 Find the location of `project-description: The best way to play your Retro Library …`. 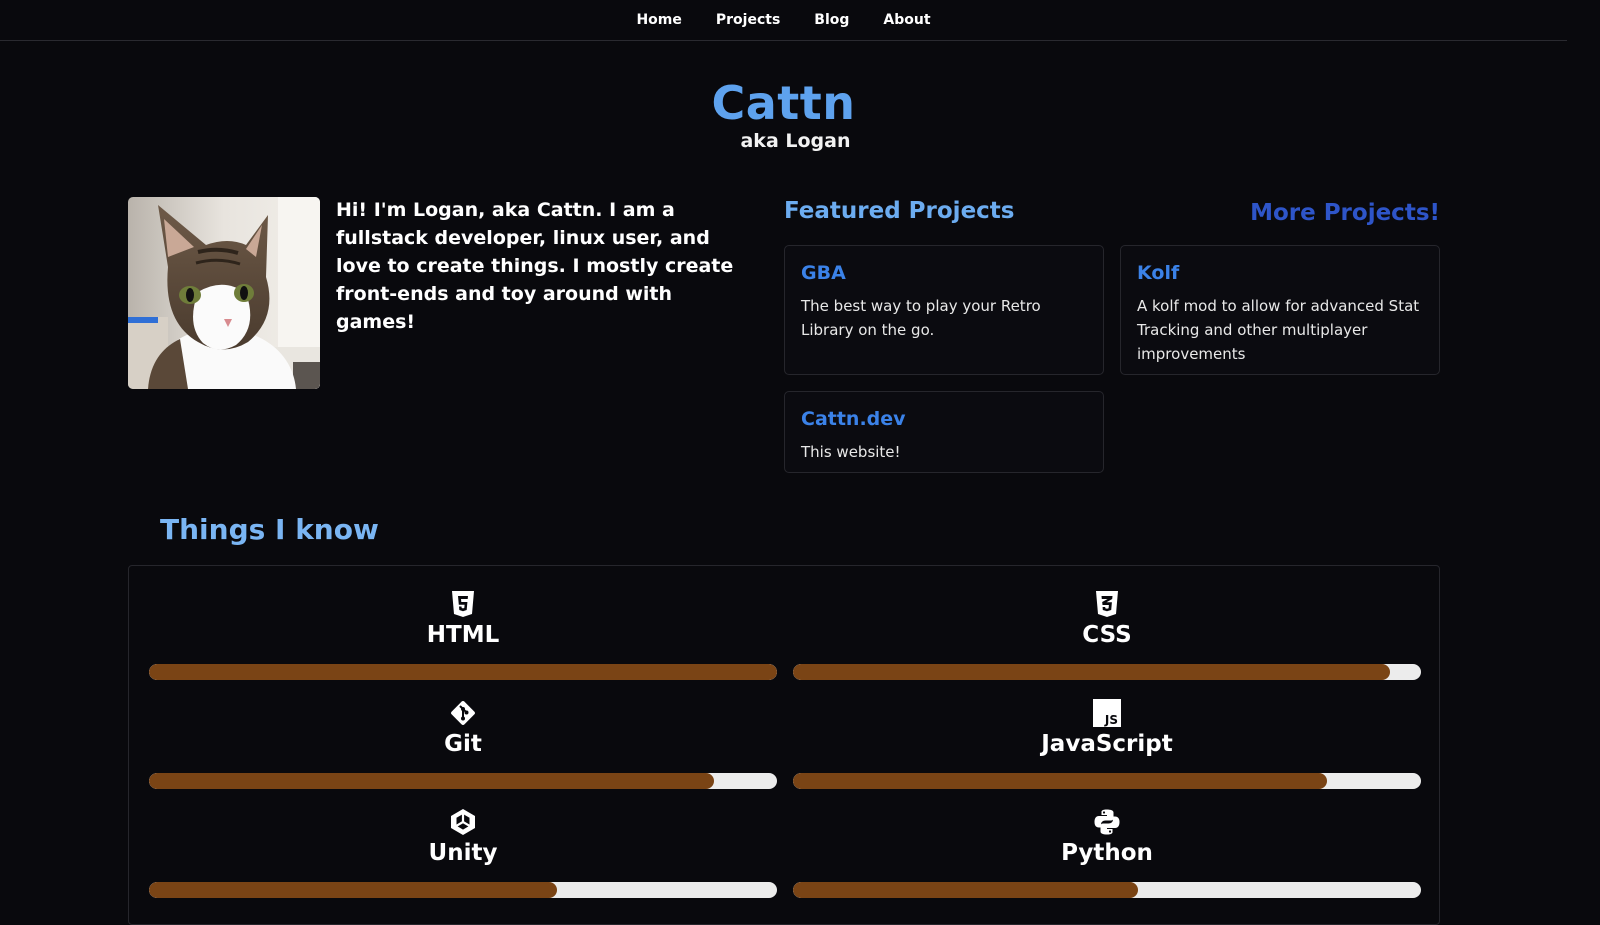

project-description: The best way to play your Retro Library … is located at coordinates (921, 318).